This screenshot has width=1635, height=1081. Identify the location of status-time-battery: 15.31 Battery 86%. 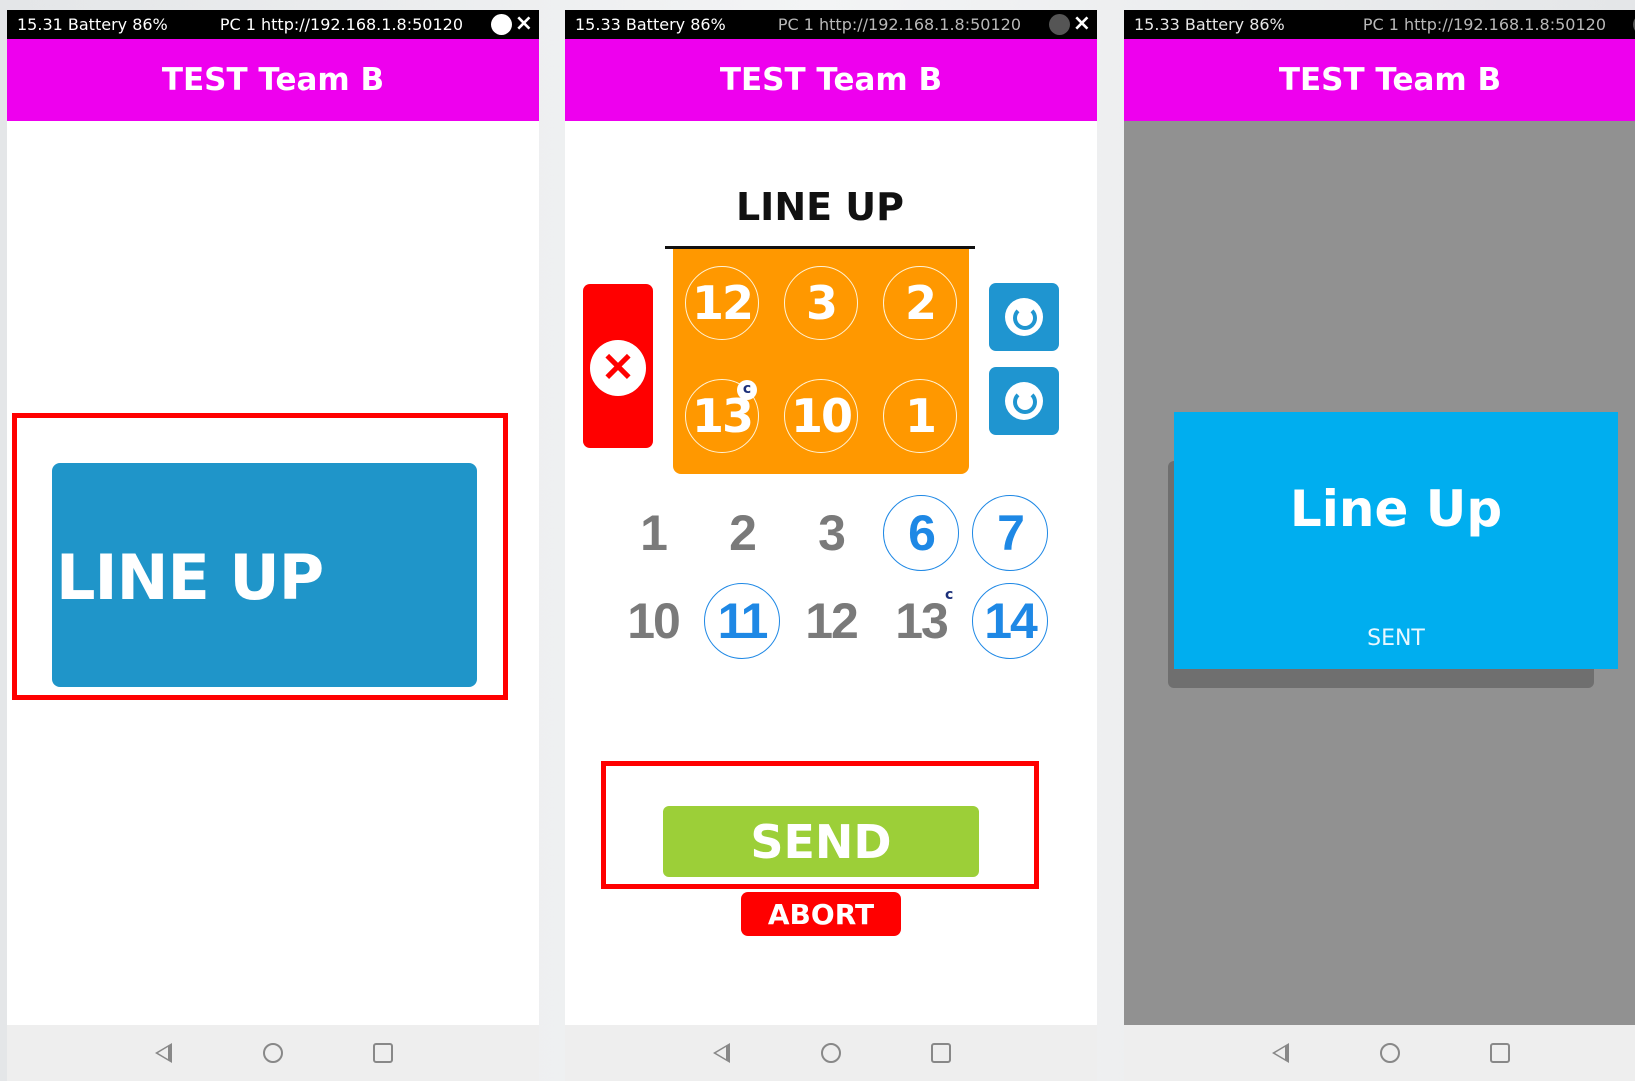
(92, 24).